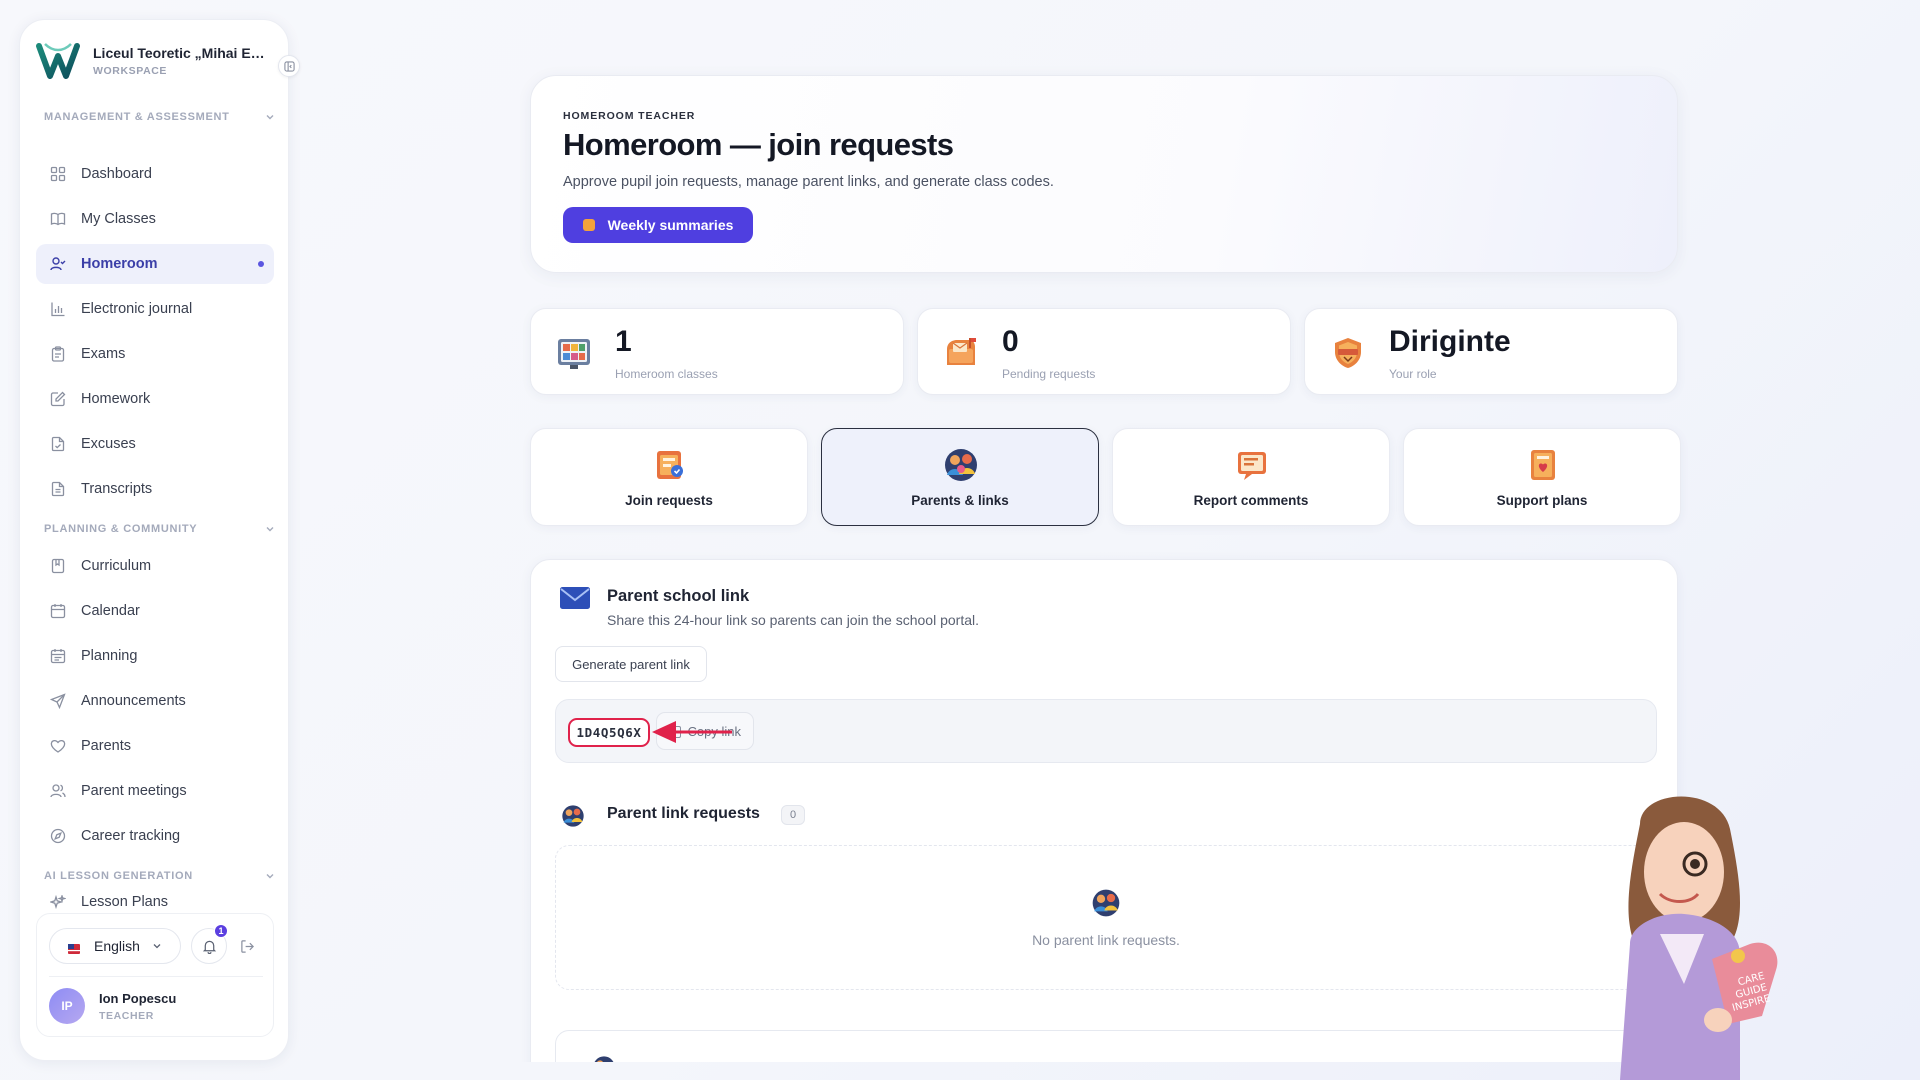  I want to click on user-check-icon, so click(58, 264).